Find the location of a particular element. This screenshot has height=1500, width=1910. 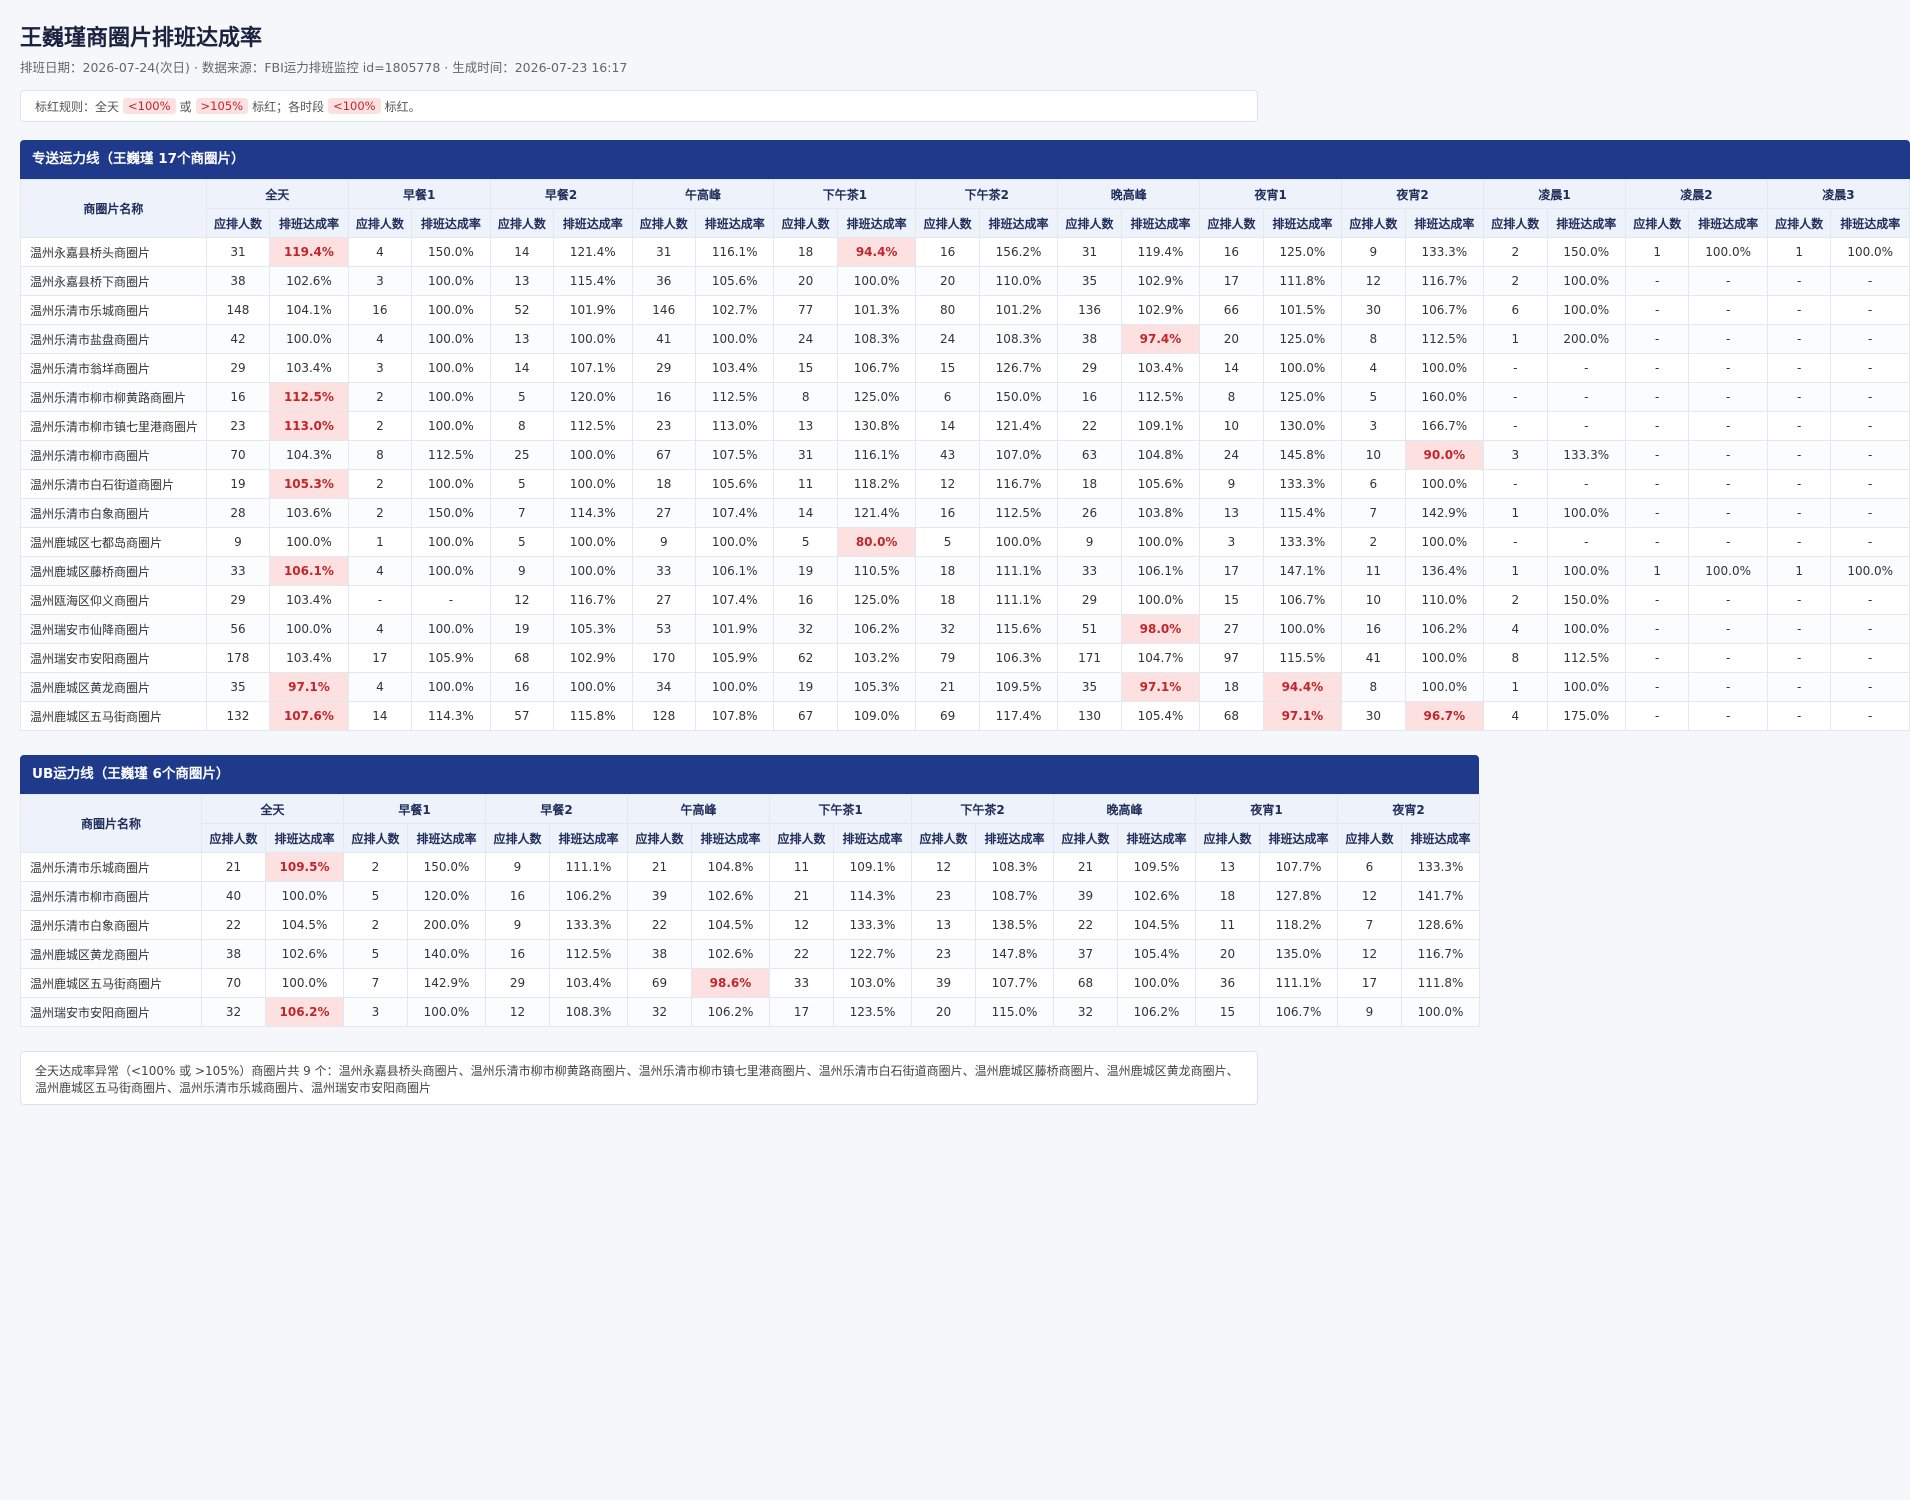

achievement-rate-cell: 119.4% is located at coordinates (1160, 252).